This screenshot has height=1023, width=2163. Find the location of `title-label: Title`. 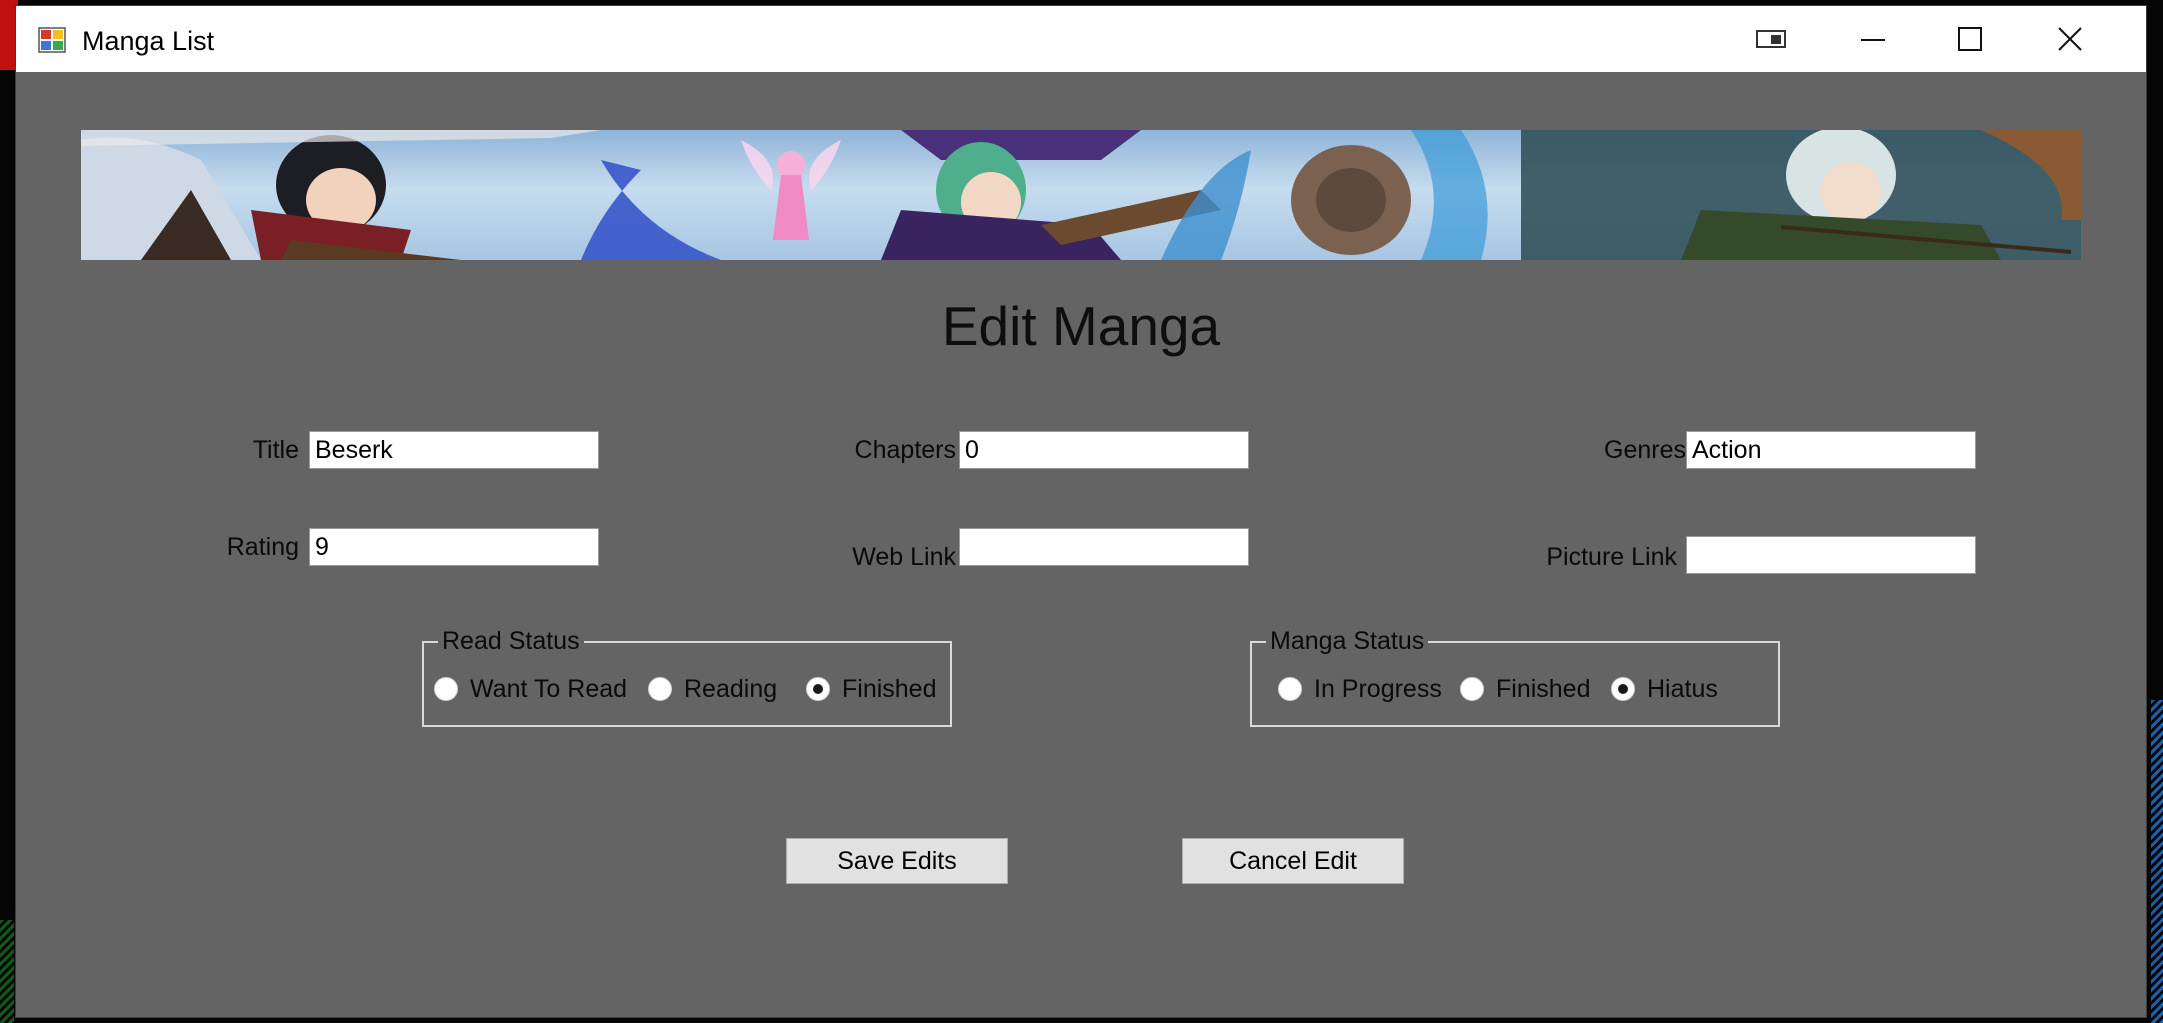

title-label: Title is located at coordinates (275, 450).